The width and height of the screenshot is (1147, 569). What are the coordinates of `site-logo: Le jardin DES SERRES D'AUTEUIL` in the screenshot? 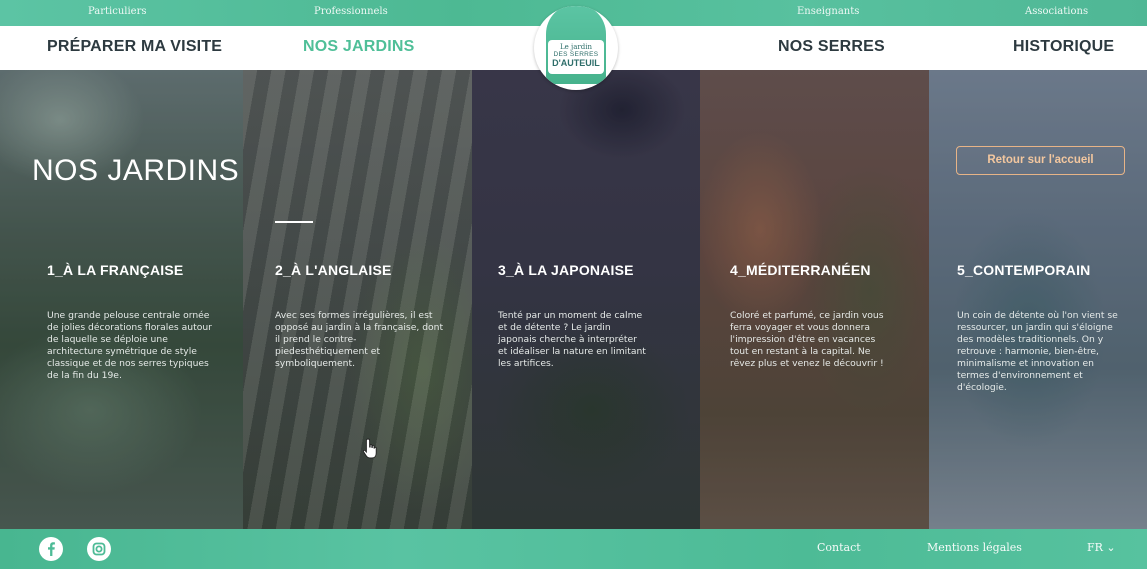 It's located at (576, 48).